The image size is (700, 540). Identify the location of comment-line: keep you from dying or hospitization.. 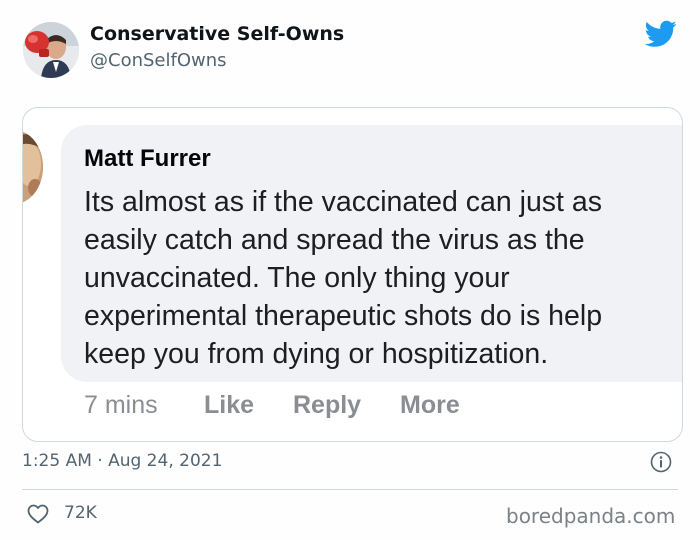
(316, 354).